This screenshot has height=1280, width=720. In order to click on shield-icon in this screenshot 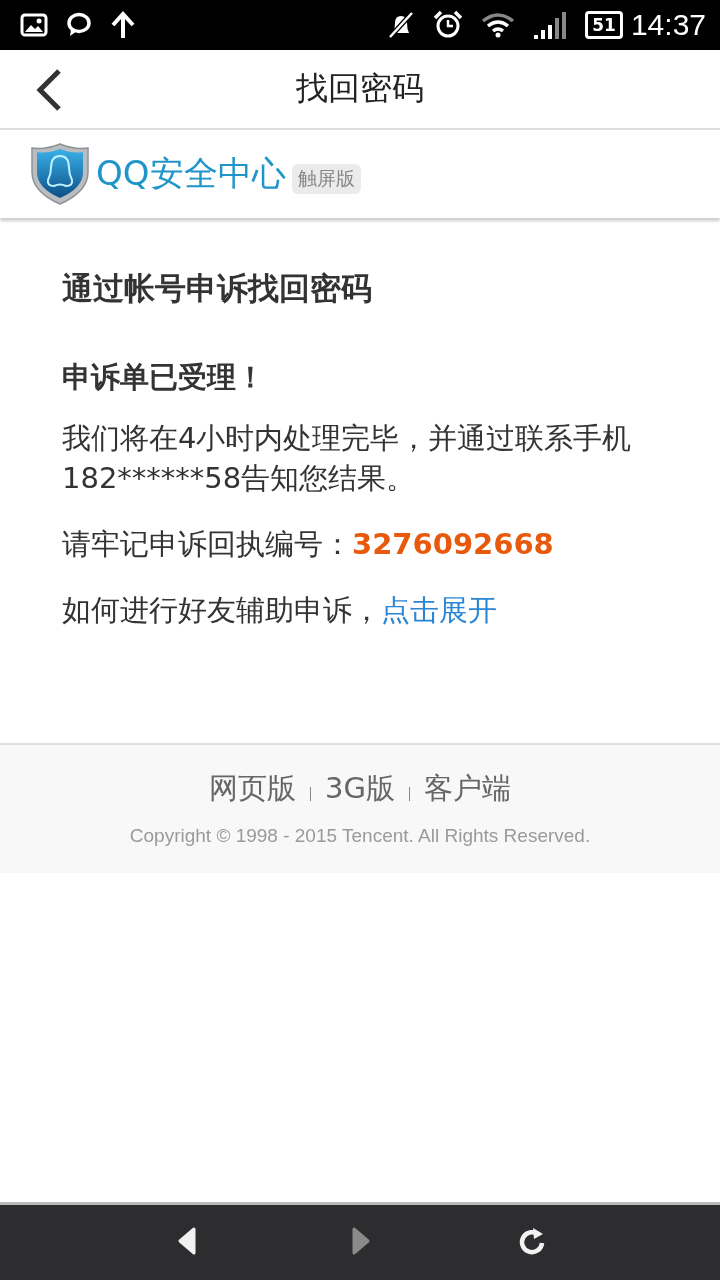, I will do `click(60, 174)`.